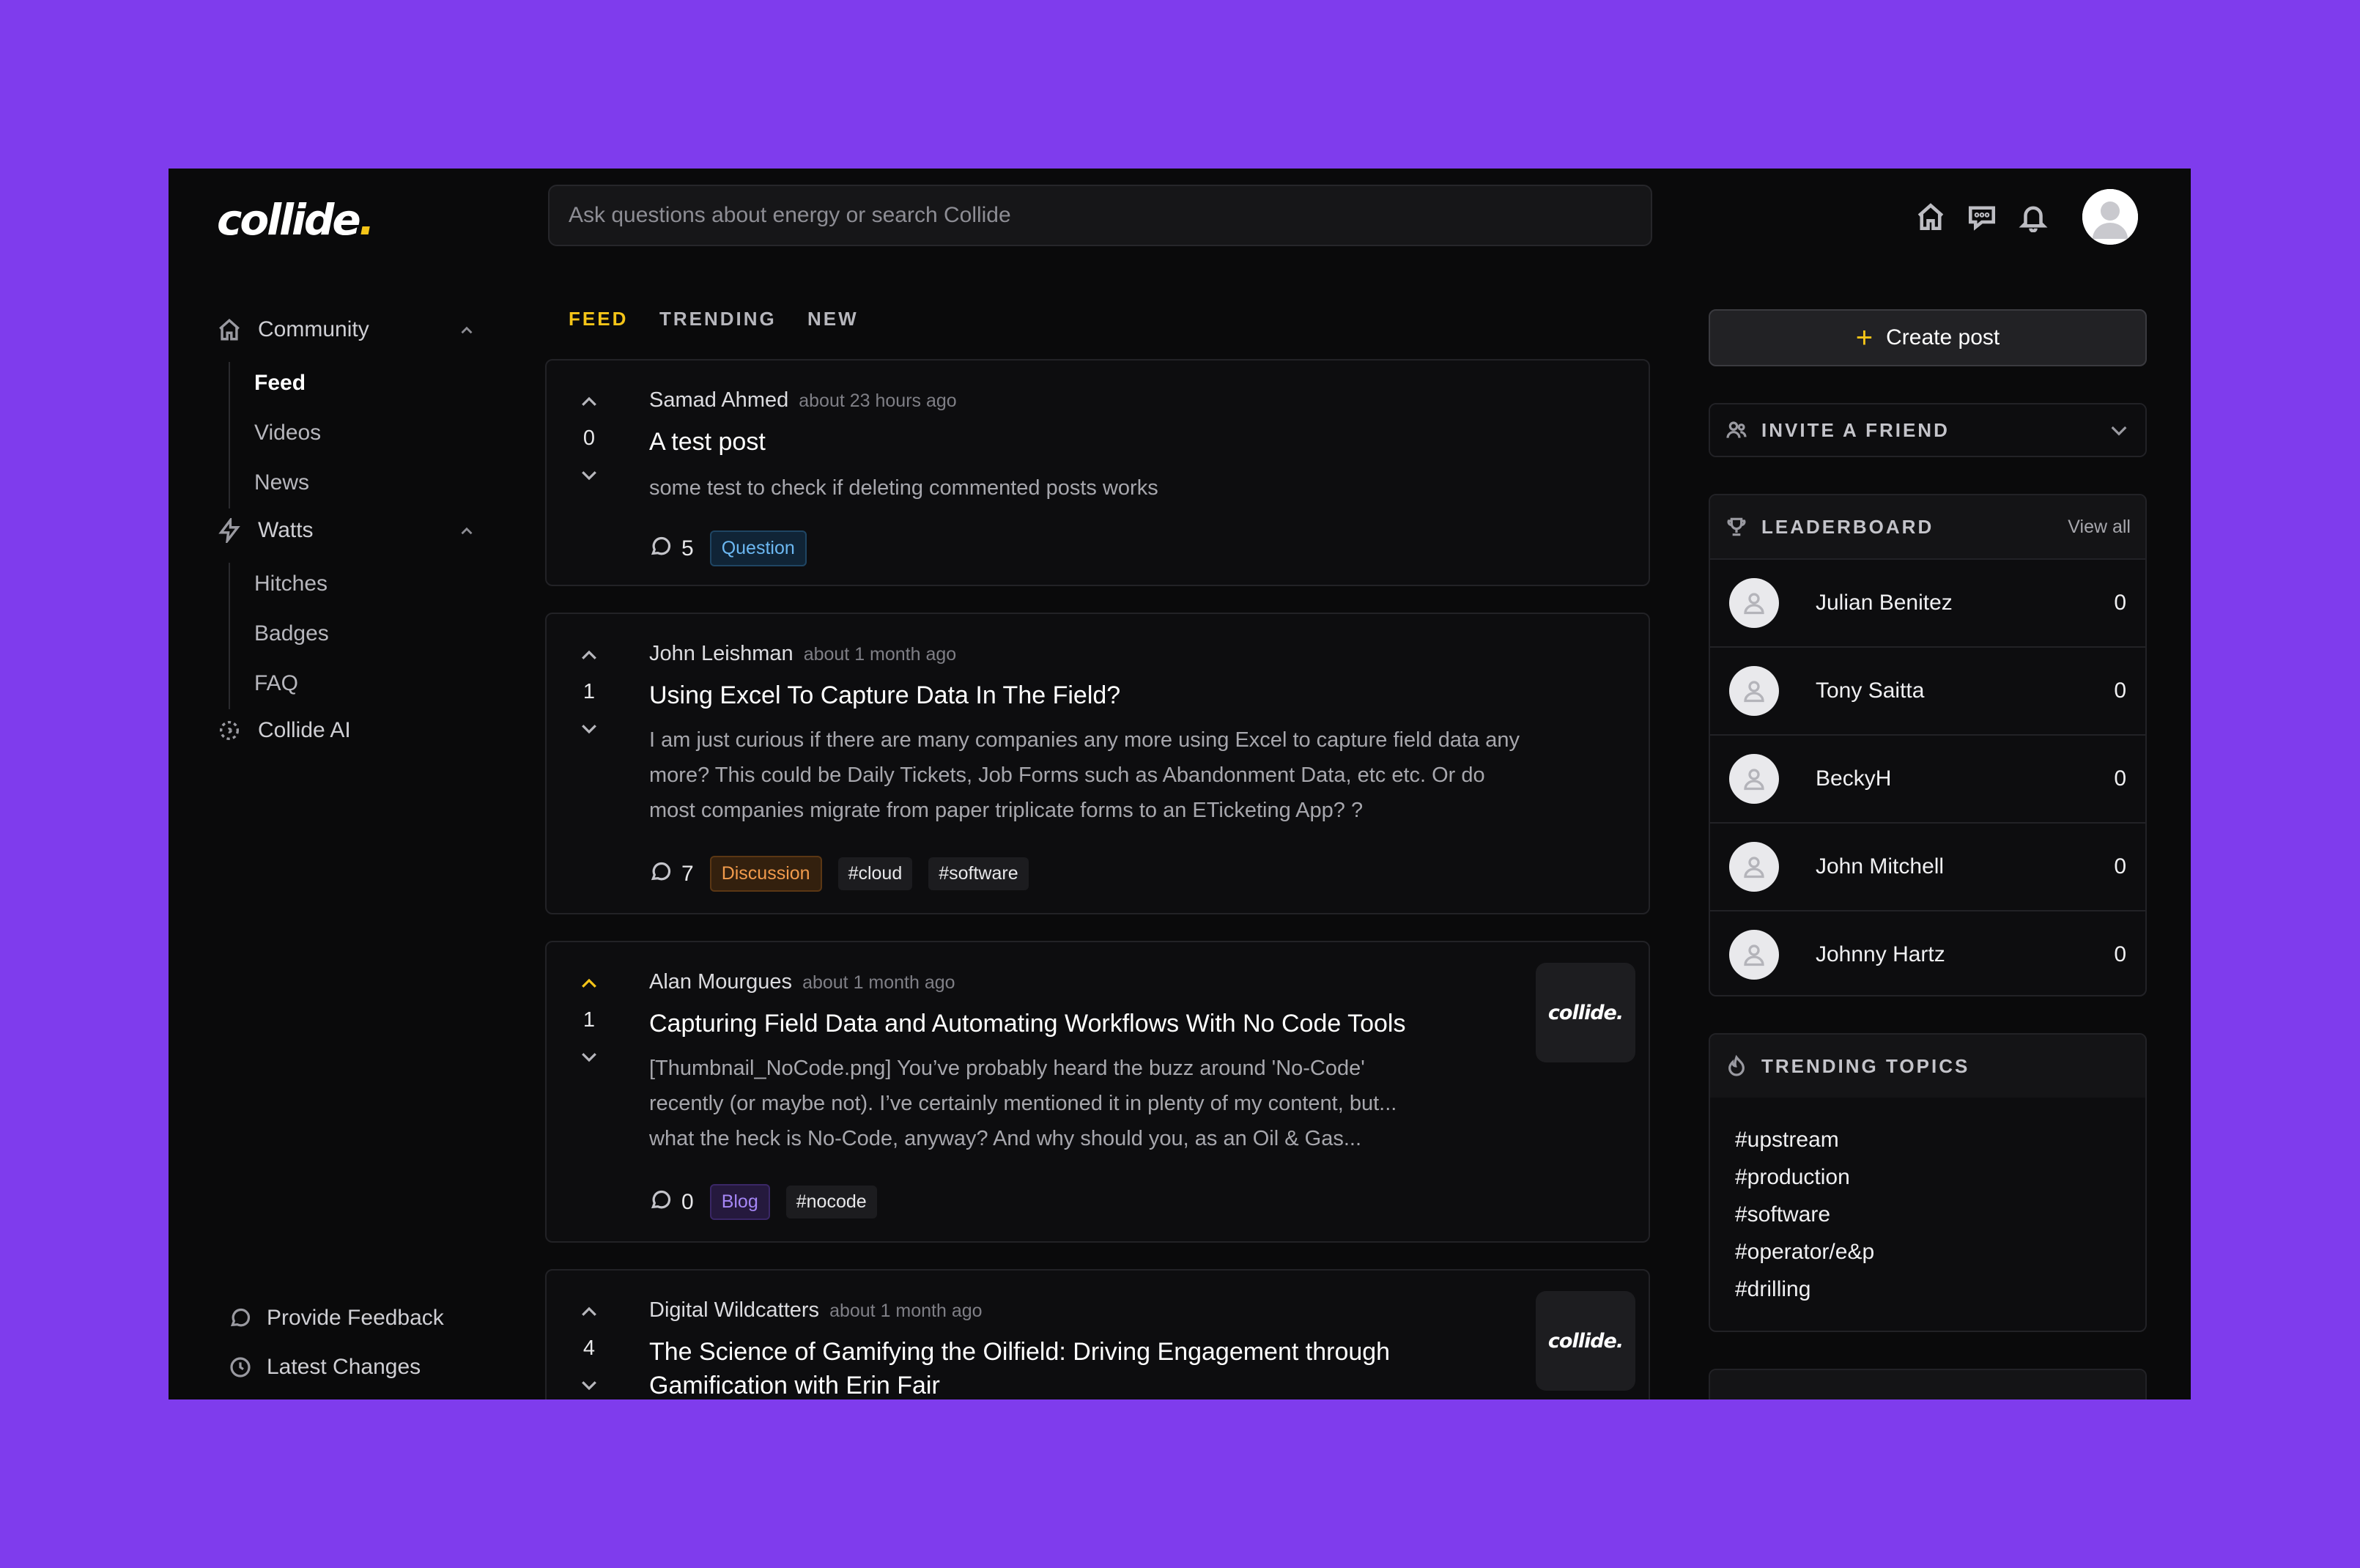  I want to click on tab-feed: FEED, so click(598, 319).